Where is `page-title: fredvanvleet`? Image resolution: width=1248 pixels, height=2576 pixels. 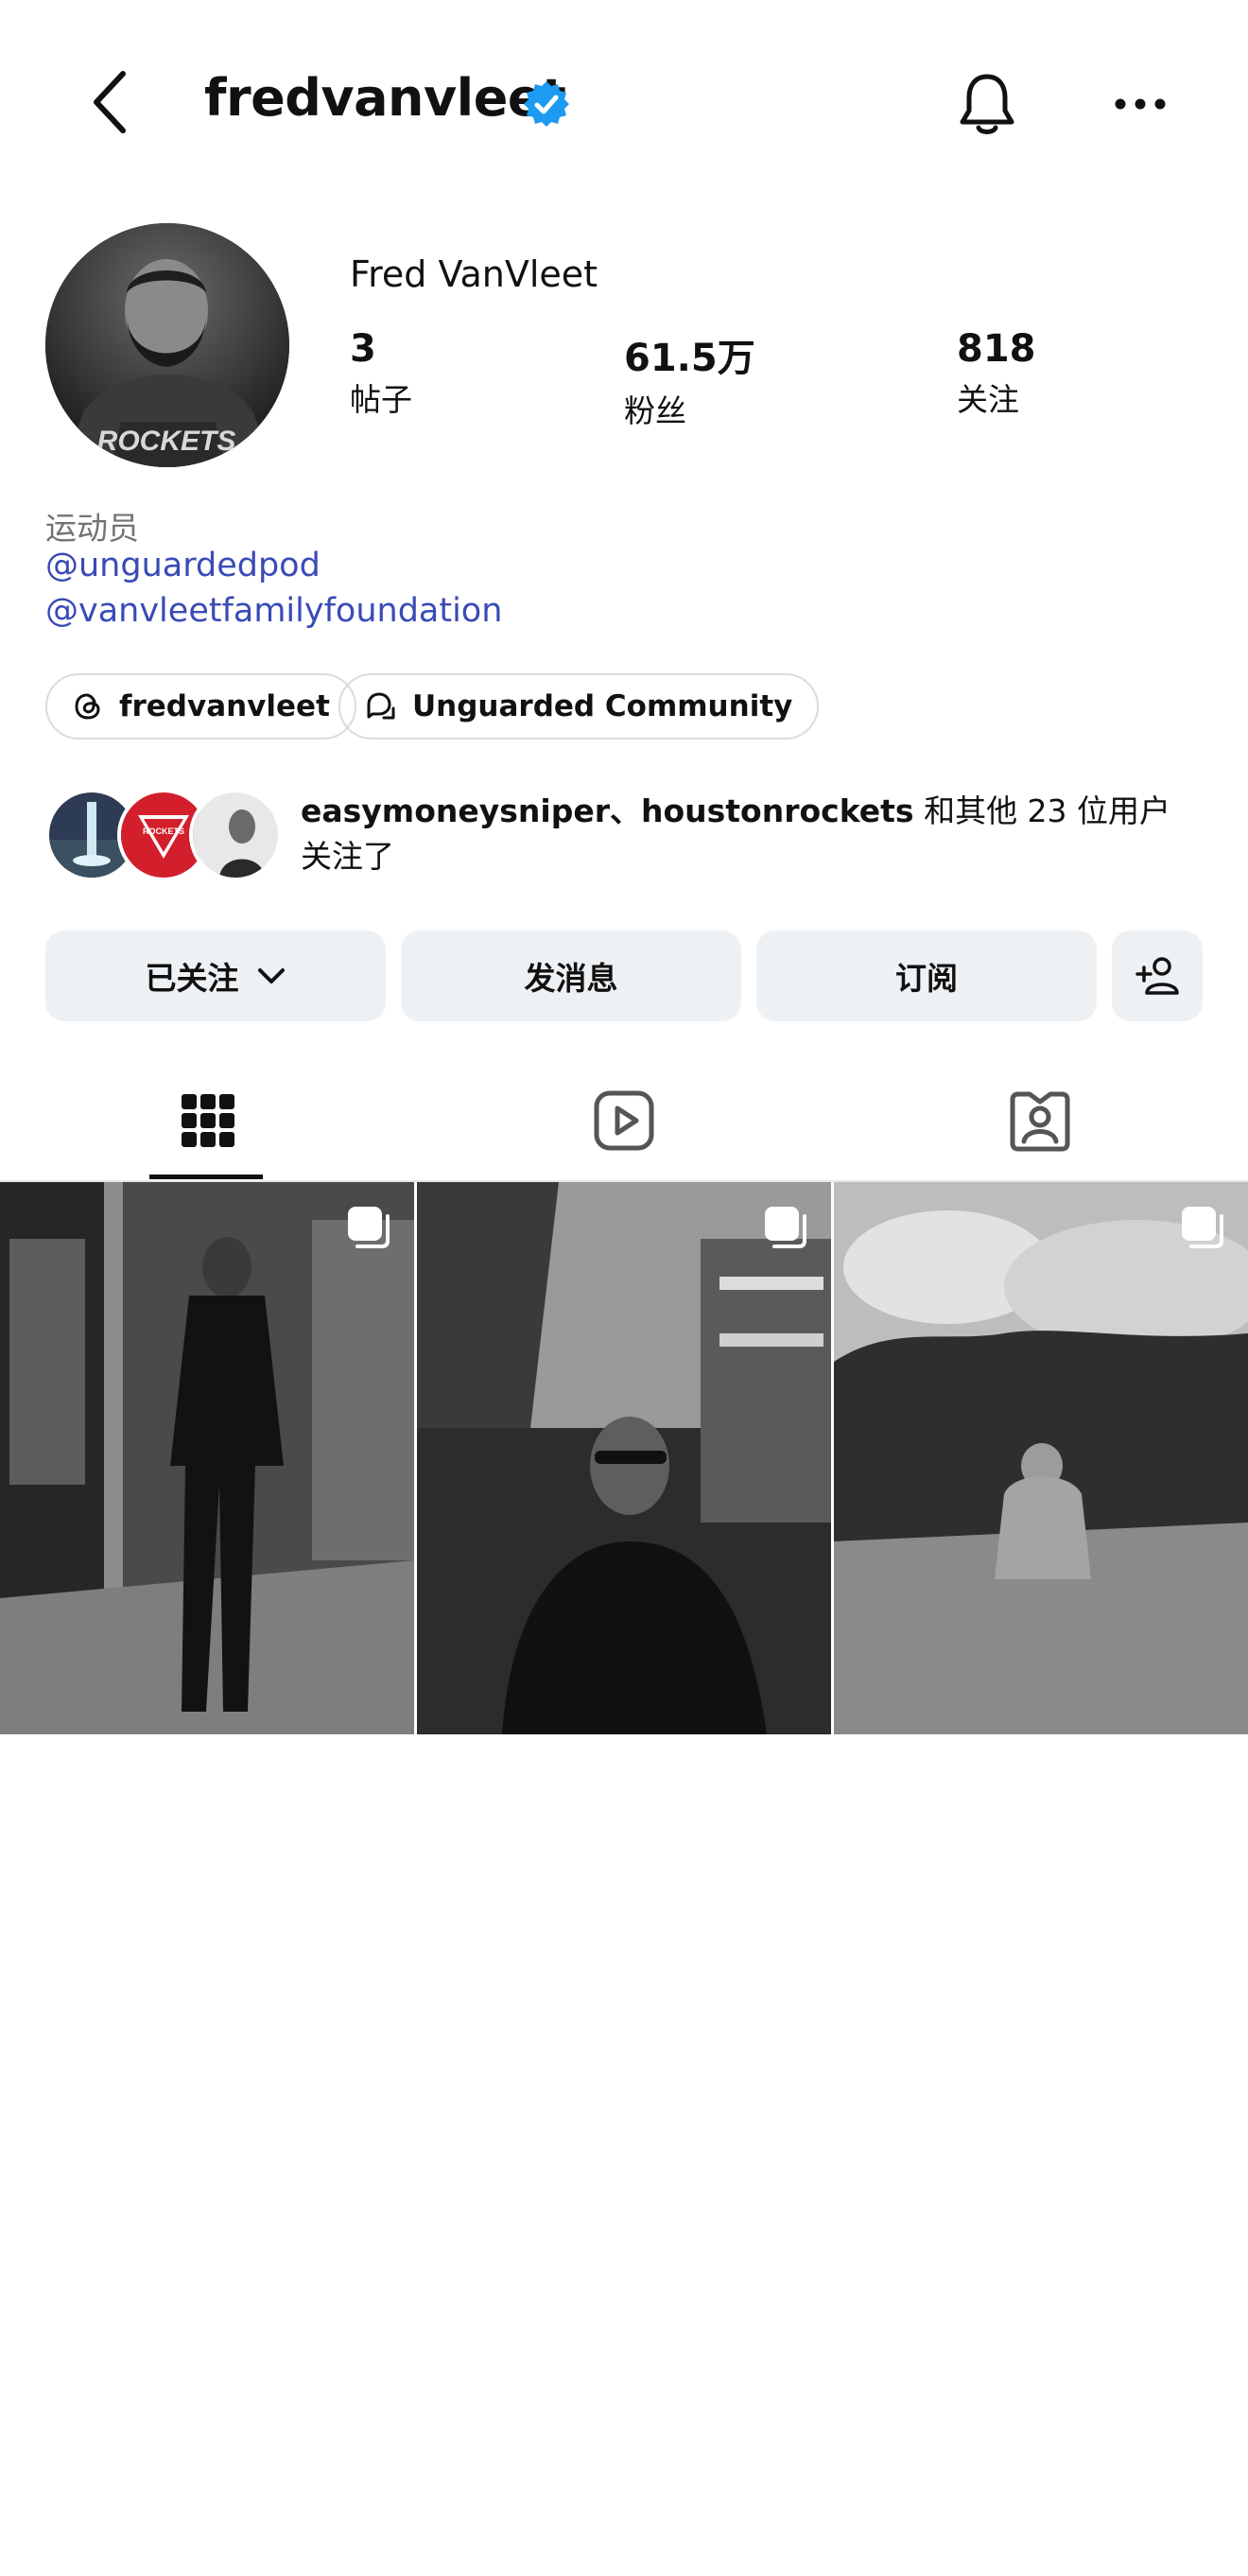
page-title: fredvanvleet is located at coordinates (385, 98).